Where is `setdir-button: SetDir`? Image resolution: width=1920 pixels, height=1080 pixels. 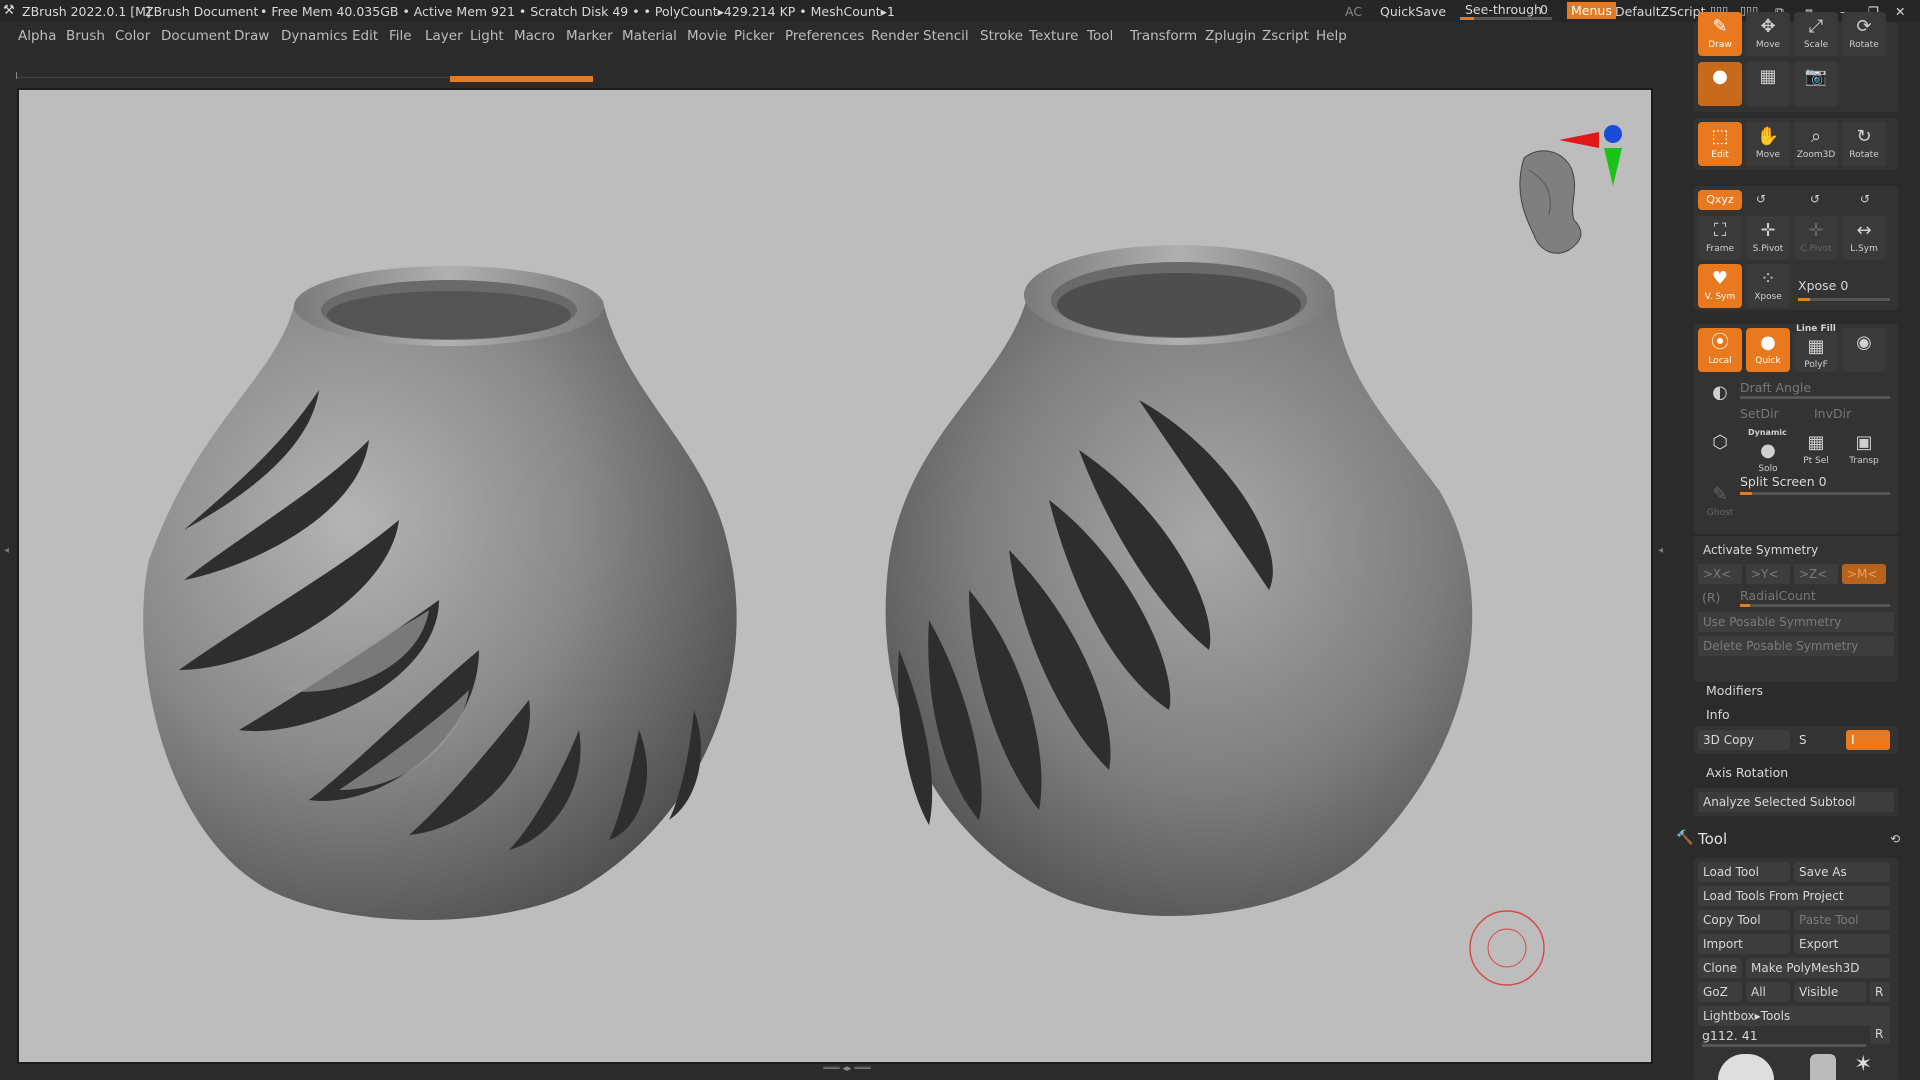 setdir-button: SetDir is located at coordinates (1759, 413).